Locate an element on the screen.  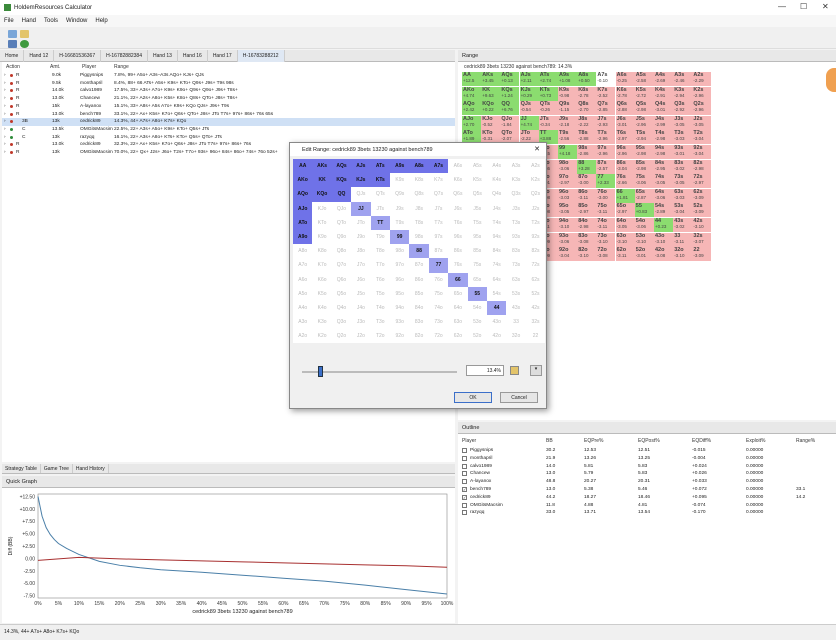
range-cell: 97s -2.96 is located at coordinates (606, 152).